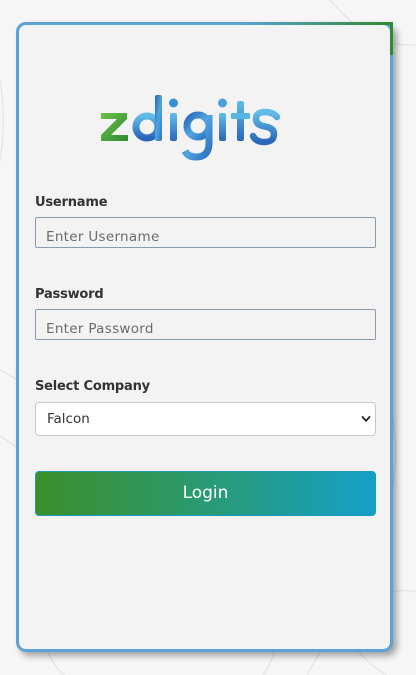  I want to click on login-button: Login, so click(205, 493).